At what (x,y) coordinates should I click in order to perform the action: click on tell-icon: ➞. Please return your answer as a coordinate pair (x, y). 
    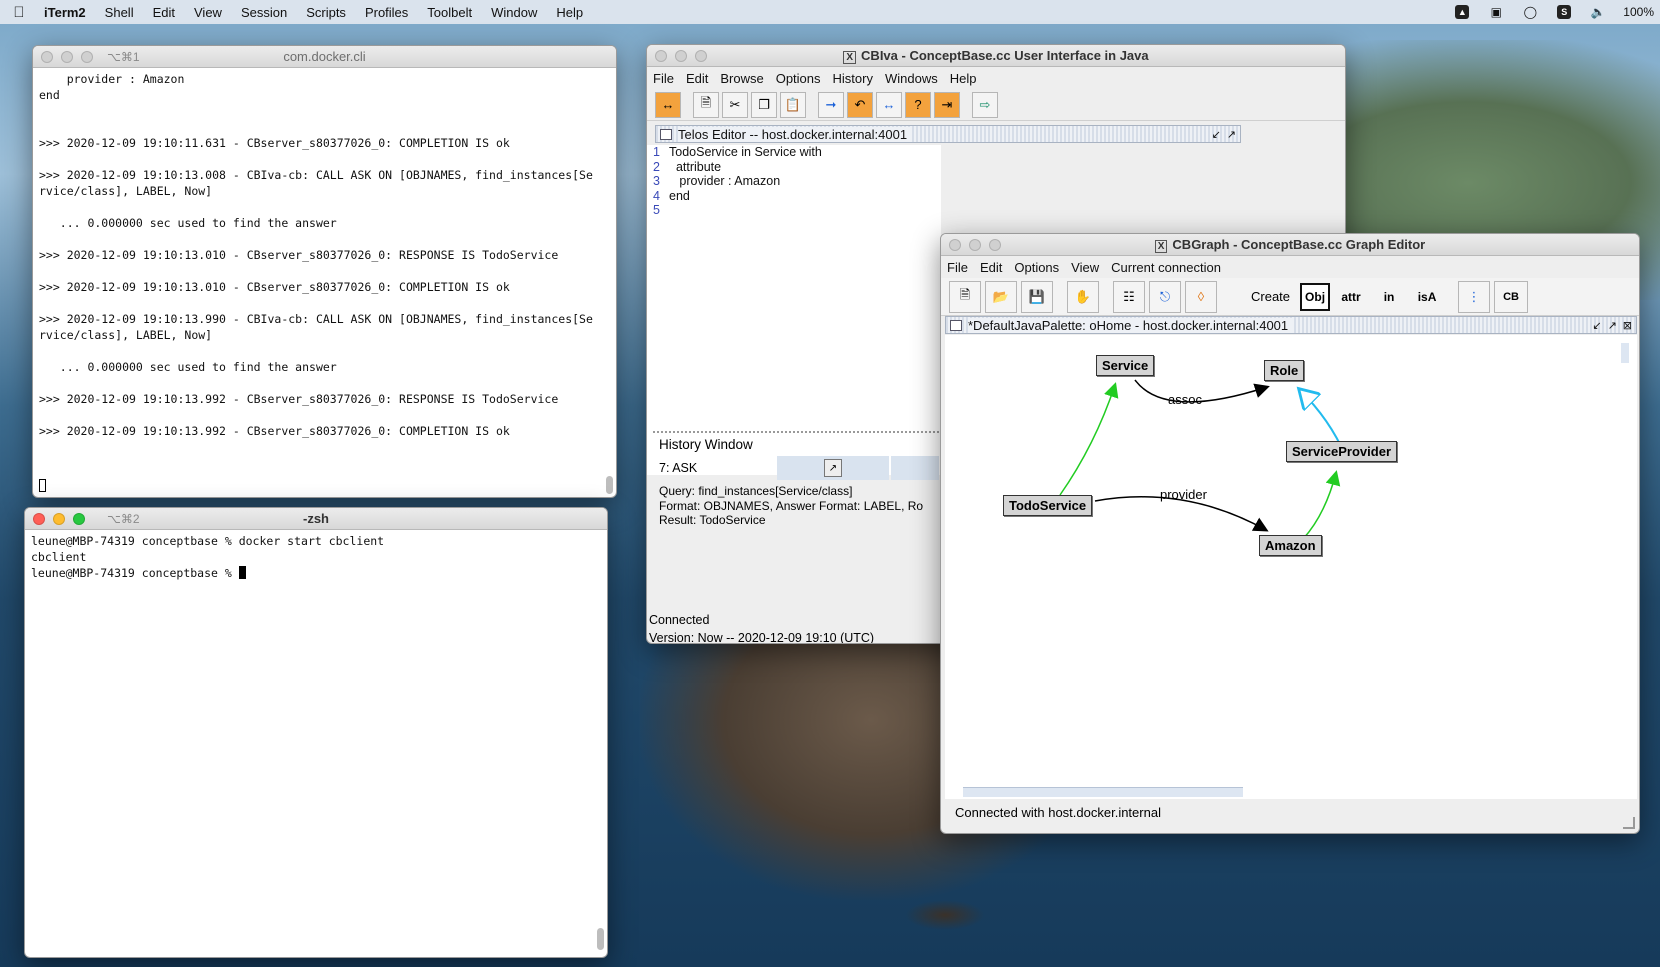
    Looking at the image, I should click on (831, 104).